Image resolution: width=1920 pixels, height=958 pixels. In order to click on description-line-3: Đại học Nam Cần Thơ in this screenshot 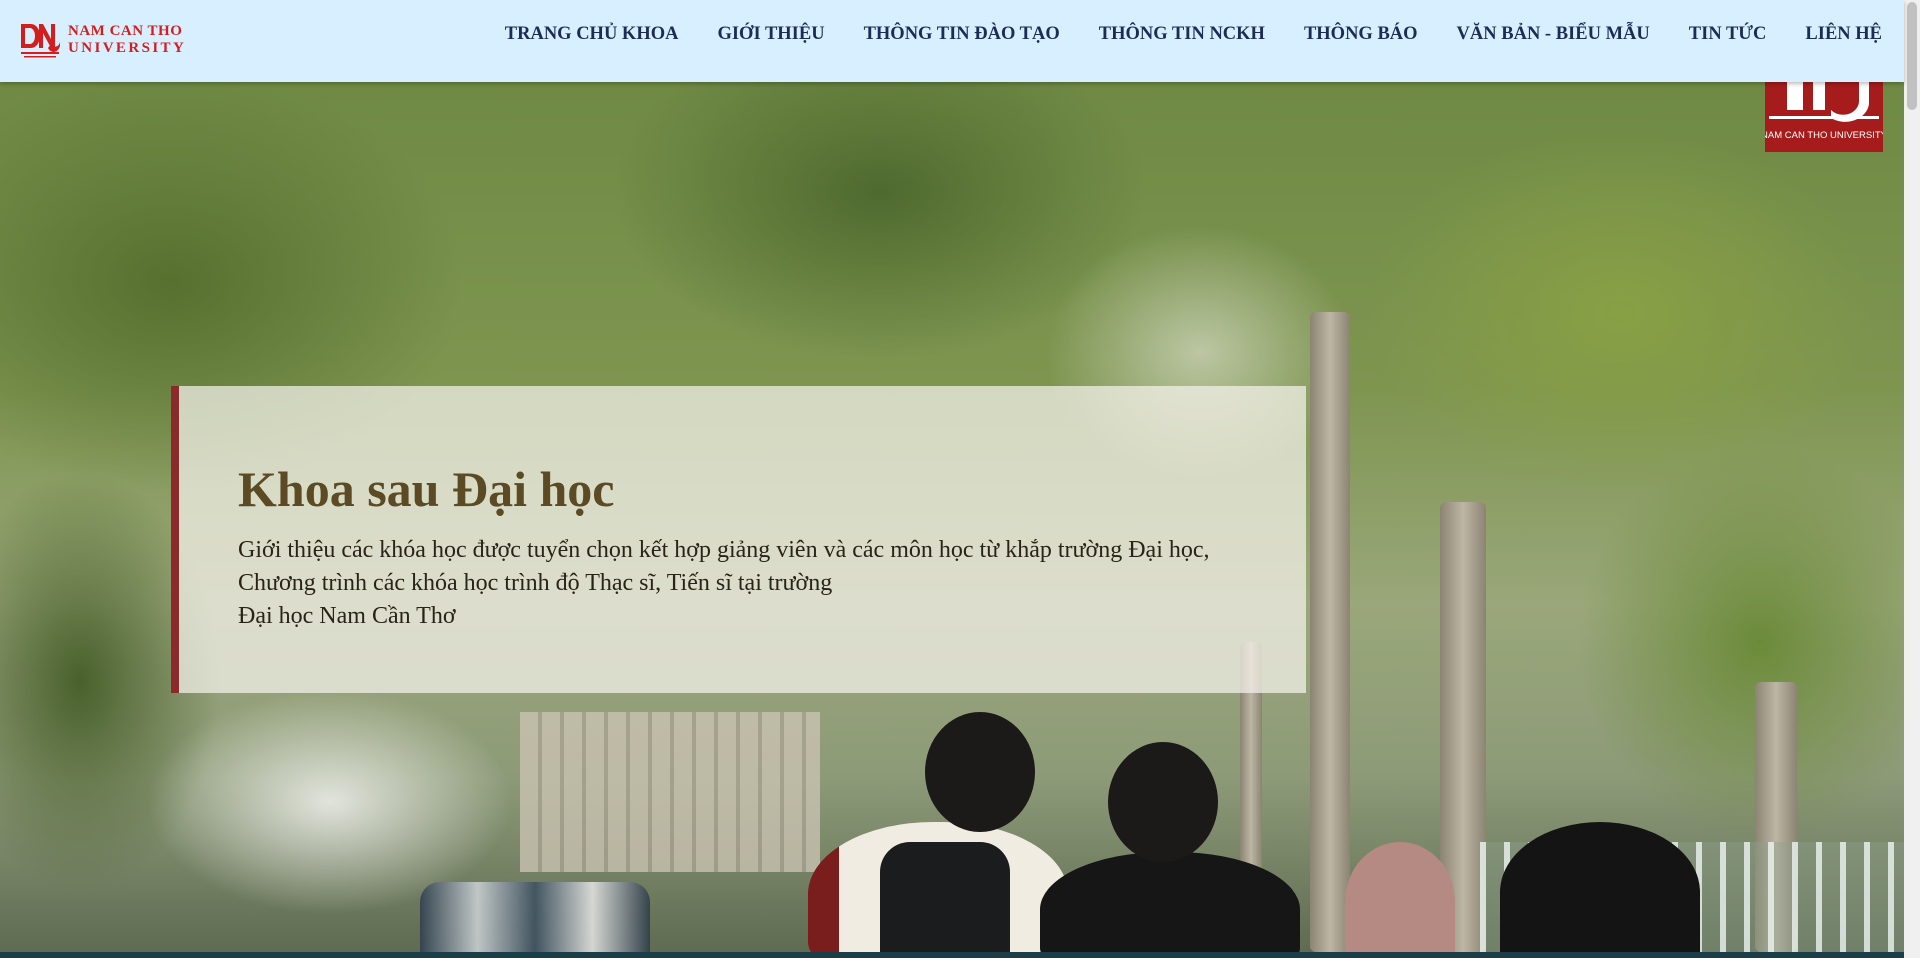, I will do `click(347, 616)`.